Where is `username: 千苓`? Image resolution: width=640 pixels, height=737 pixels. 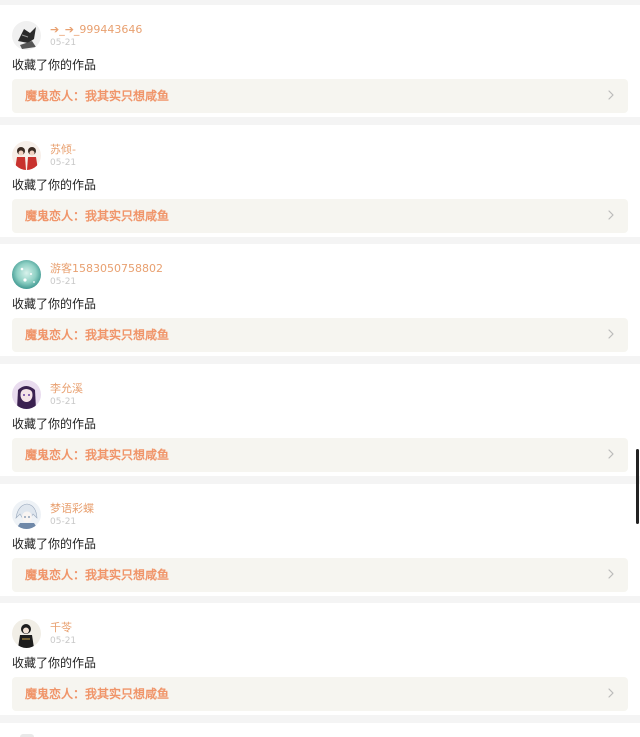 username: 千苓 is located at coordinates (61, 628).